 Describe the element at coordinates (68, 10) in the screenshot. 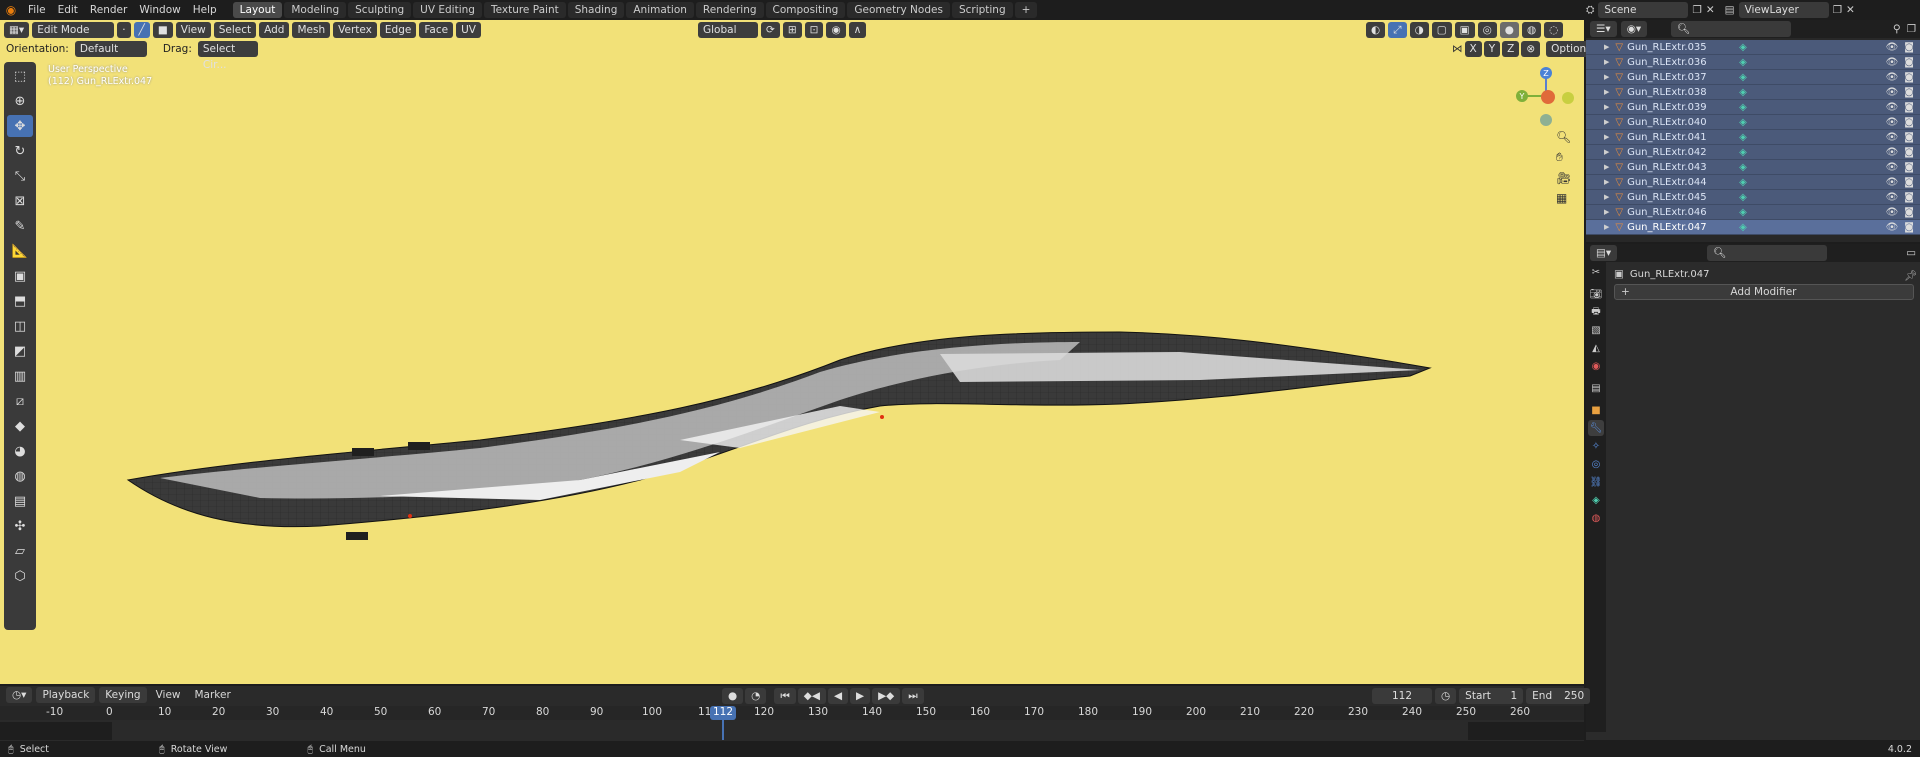

I see `menu-edit: Edit` at that location.